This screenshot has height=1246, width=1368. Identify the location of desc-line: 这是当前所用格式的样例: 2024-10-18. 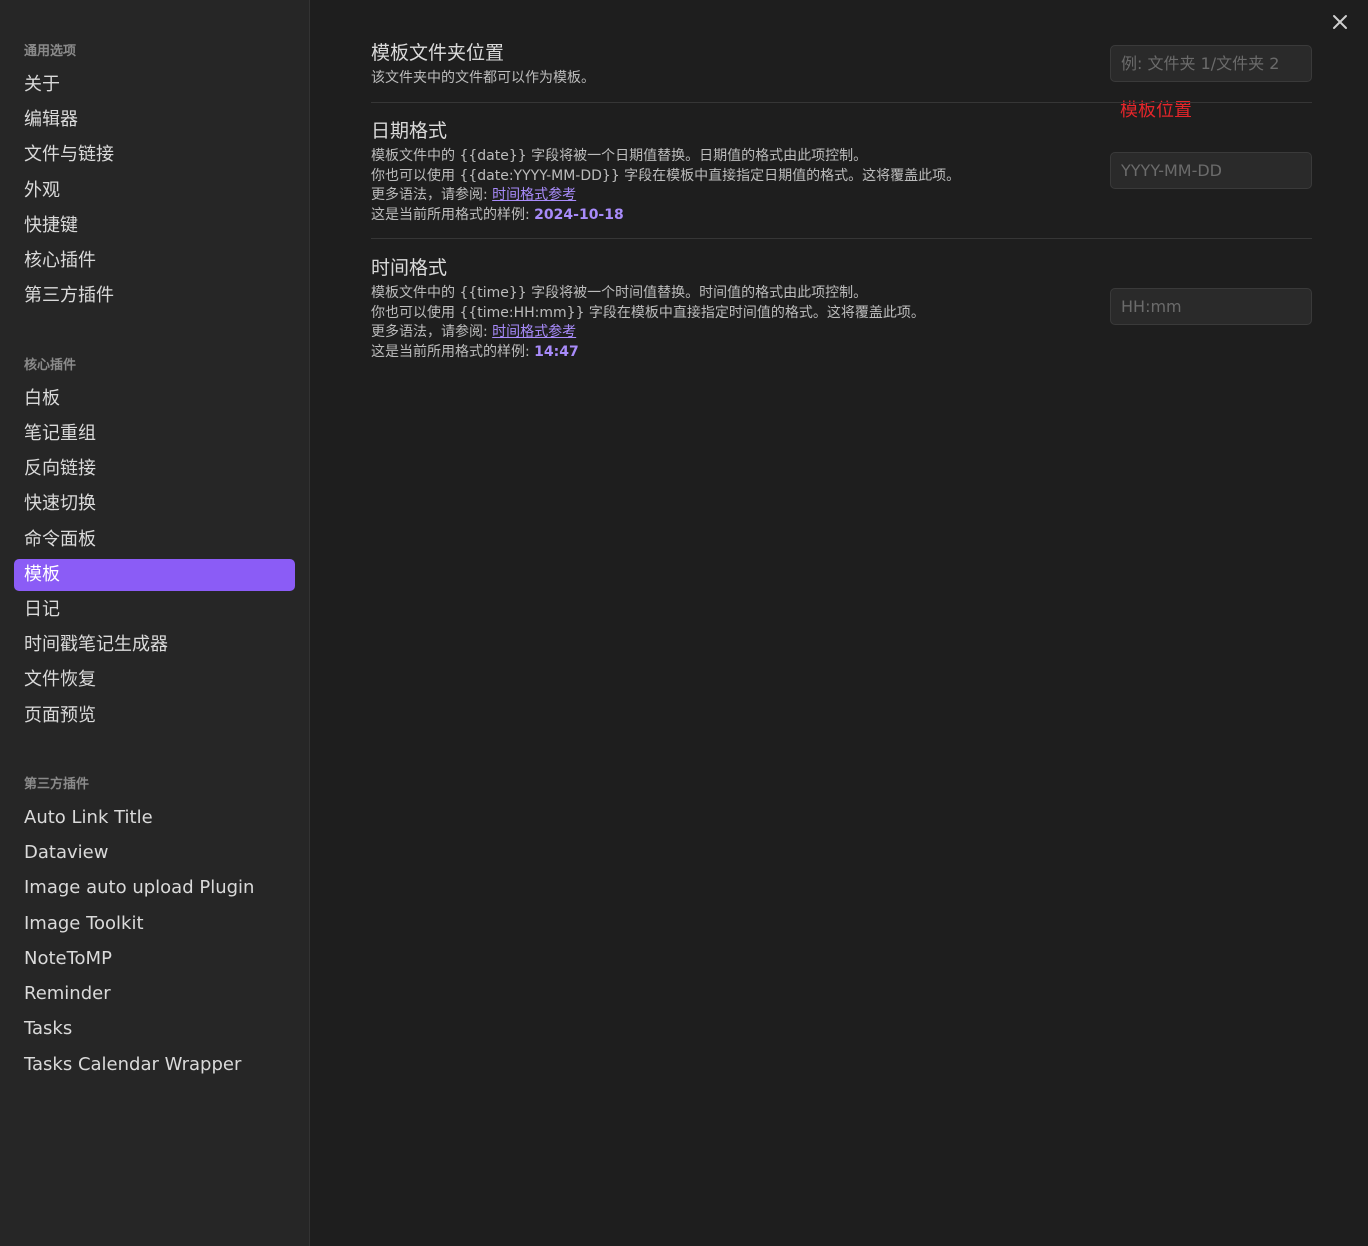
(841, 216).